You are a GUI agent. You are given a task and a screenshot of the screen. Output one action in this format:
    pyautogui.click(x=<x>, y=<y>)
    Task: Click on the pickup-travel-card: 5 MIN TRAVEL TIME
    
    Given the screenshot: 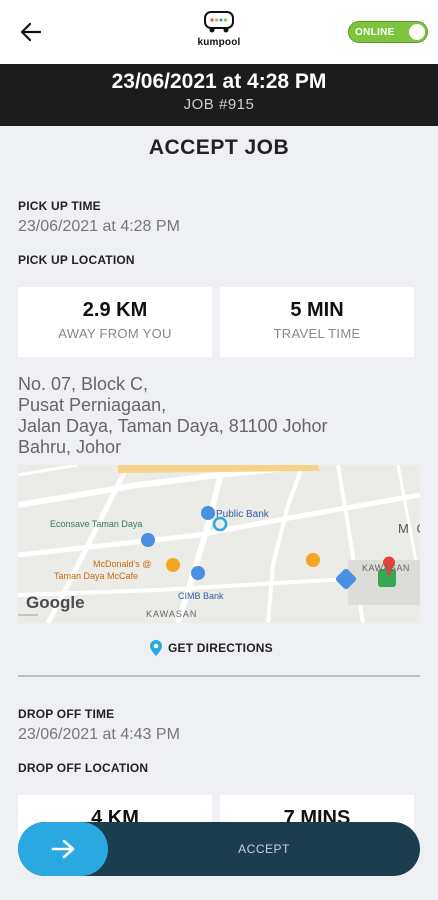 What is the action you would take?
    pyautogui.click(x=317, y=322)
    